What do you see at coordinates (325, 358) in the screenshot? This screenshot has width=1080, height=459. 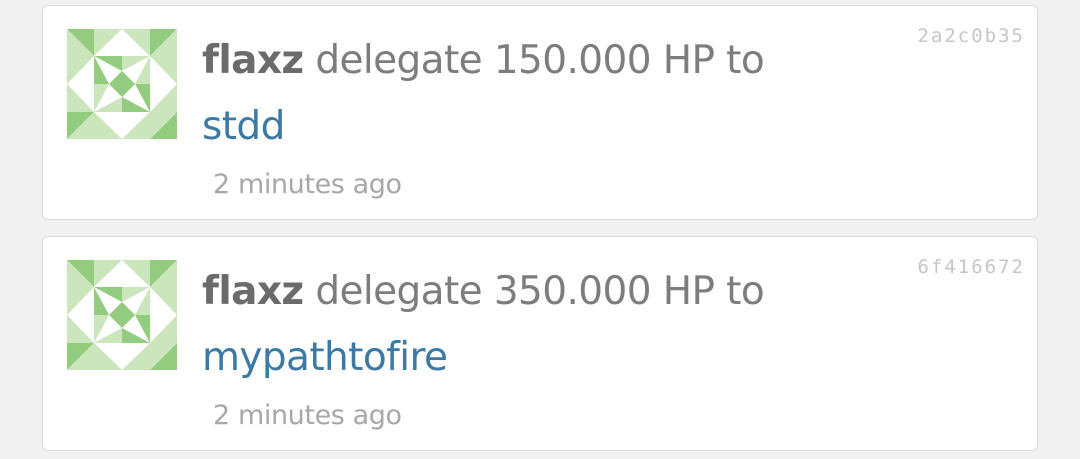 I see `delegatee-link: mypathtofire` at bounding box center [325, 358].